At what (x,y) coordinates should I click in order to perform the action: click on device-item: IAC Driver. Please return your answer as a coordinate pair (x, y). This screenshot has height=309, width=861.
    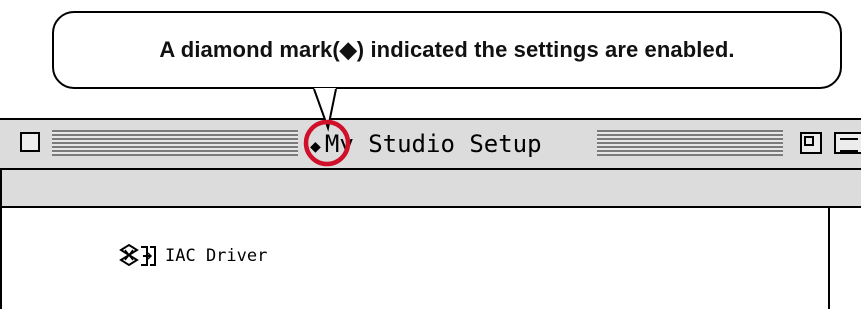
    Looking at the image, I should click on (192, 256).